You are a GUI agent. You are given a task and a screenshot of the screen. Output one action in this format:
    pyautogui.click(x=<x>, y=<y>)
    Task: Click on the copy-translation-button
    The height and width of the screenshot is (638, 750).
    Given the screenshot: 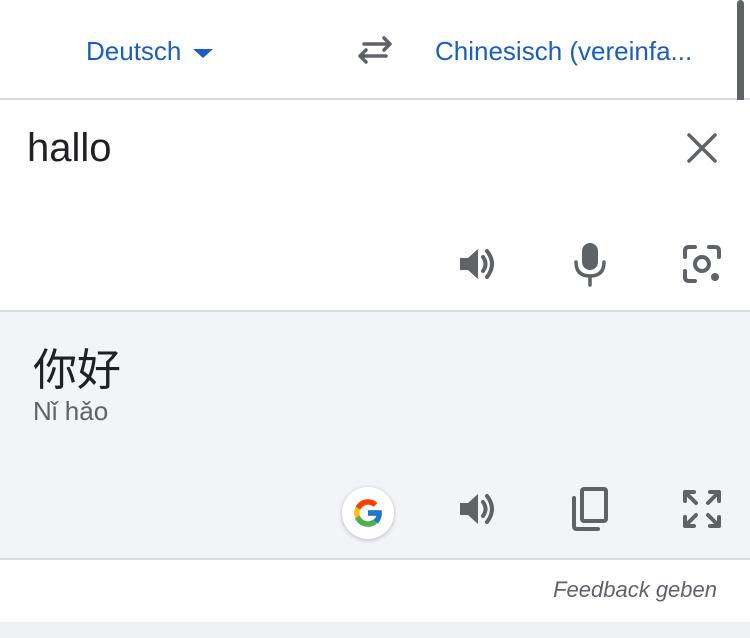 What is the action you would take?
    pyautogui.click(x=590, y=509)
    